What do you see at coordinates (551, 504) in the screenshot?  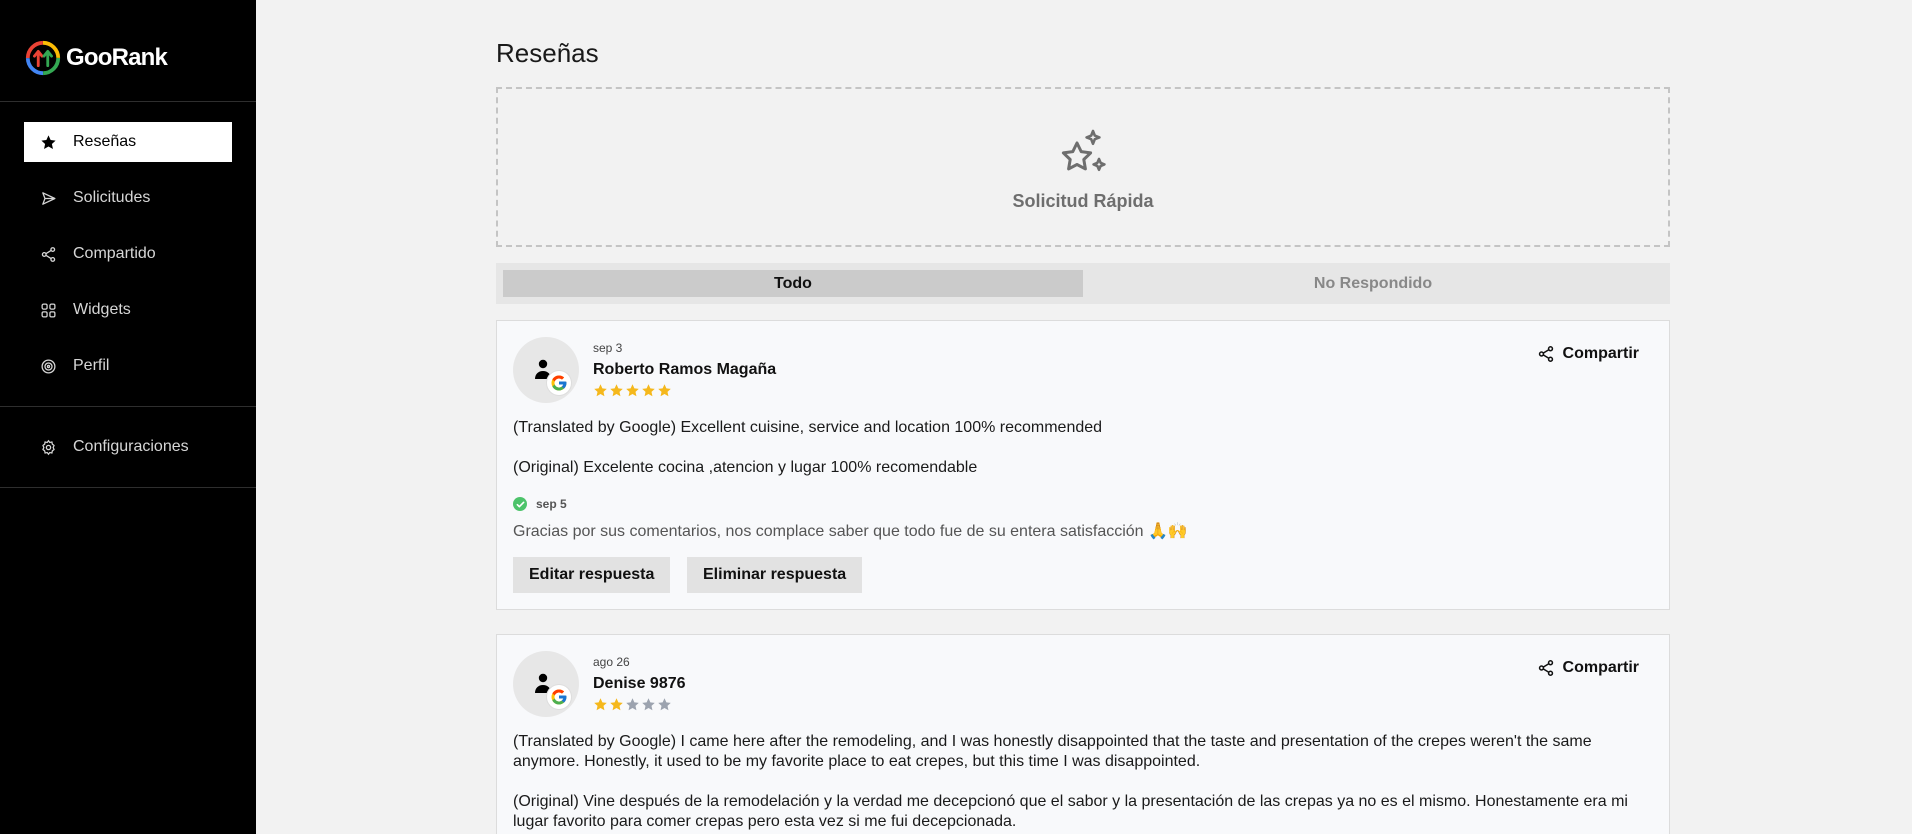 I see `reply-date: sep 5` at bounding box center [551, 504].